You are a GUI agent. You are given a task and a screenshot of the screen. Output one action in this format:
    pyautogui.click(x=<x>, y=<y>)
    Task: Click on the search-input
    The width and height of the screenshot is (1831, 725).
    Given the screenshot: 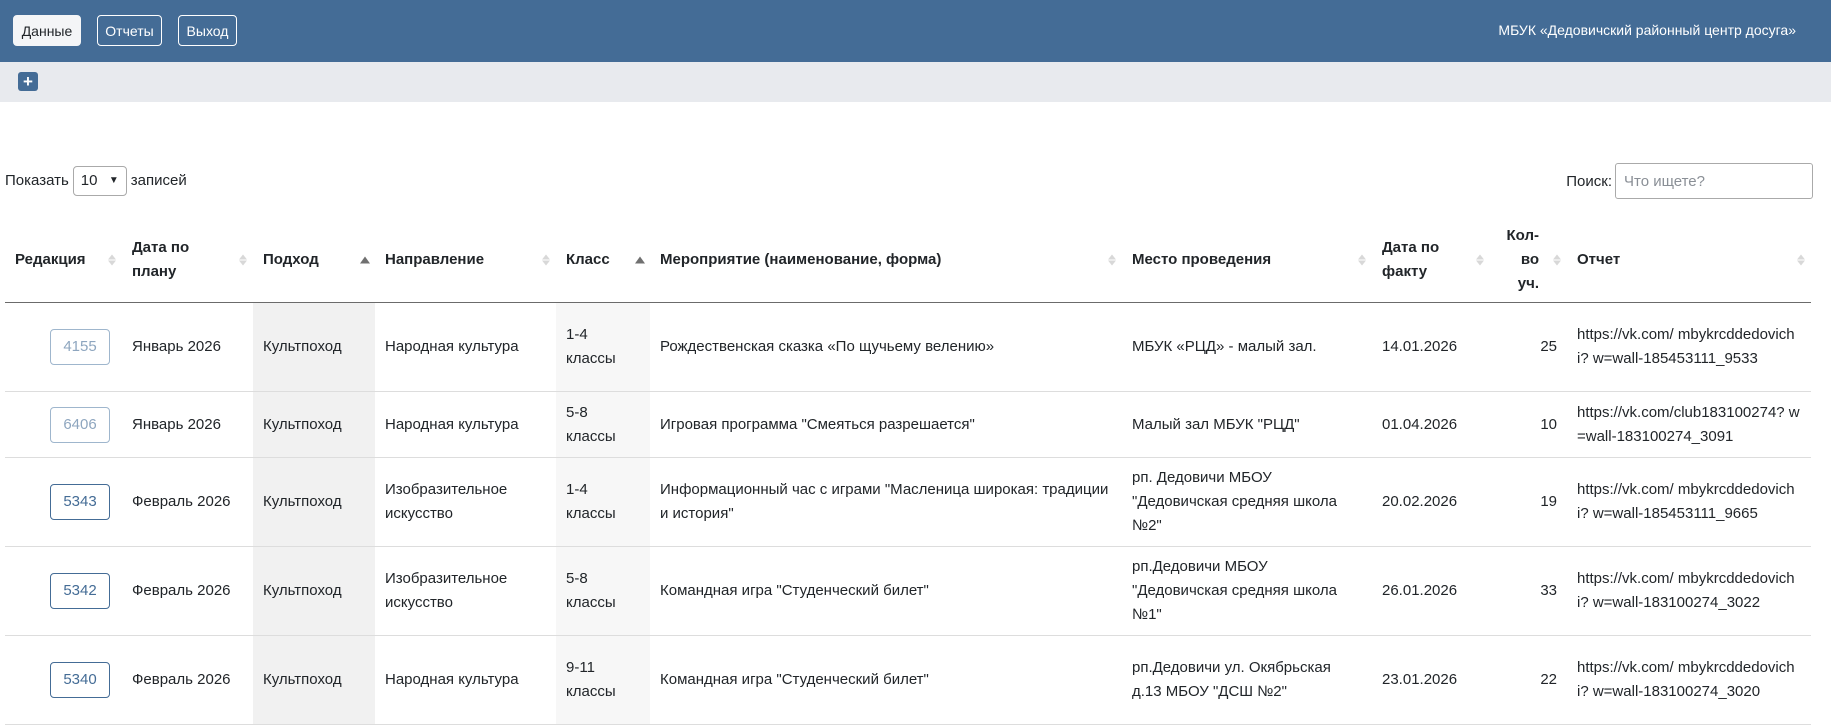 What is the action you would take?
    pyautogui.click(x=1714, y=181)
    